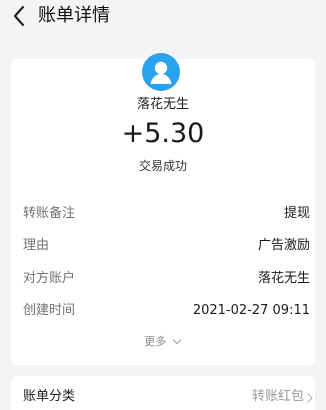 Image resolution: width=326 pixels, height=410 pixels. I want to click on more-toggle: 更多, so click(163, 342).